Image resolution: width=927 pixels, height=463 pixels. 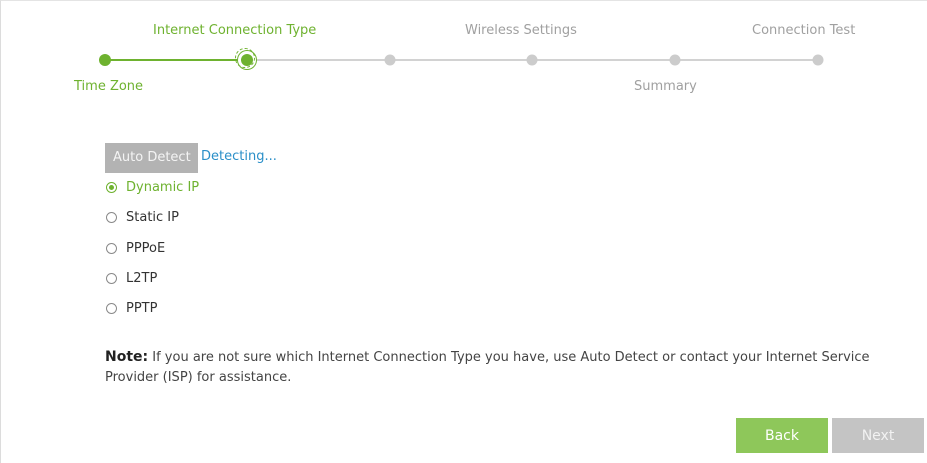 I want to click on auto-detect-button: Auto Detect, so click(x=151, y=158).